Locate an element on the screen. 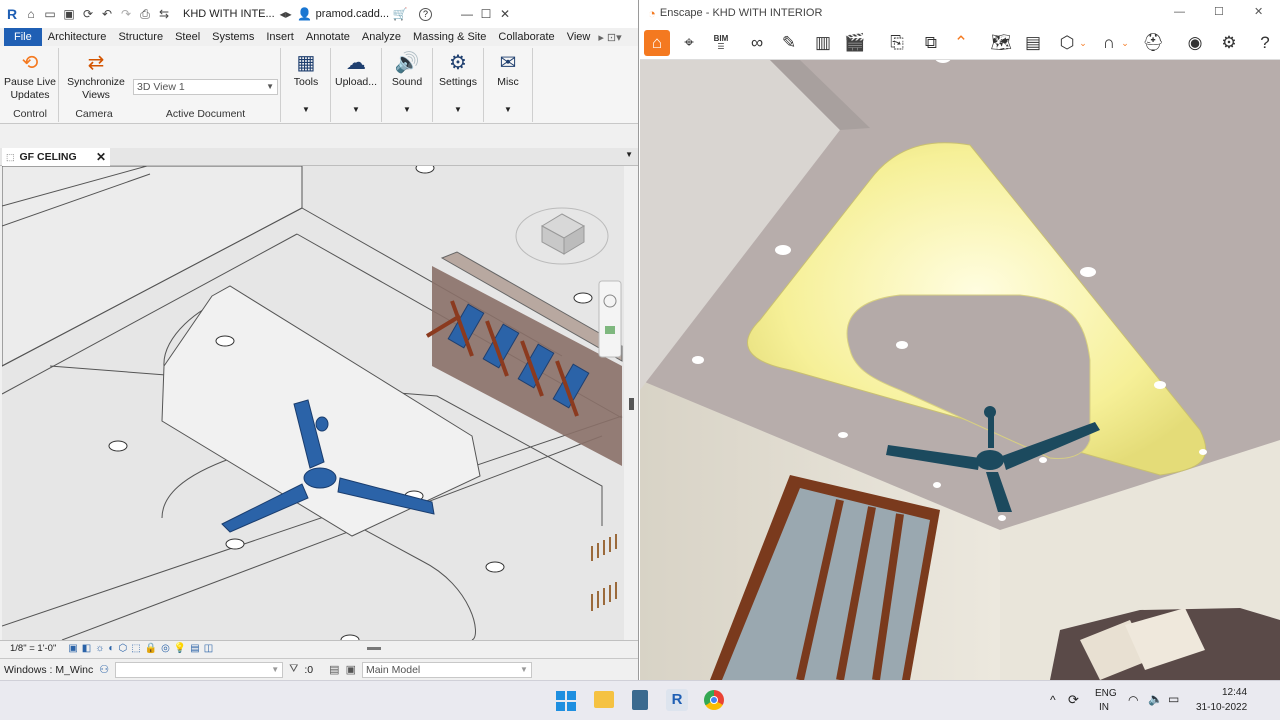 The image size is (1280, 720). tab-insert: Insert is located at coordinates (280, 37).